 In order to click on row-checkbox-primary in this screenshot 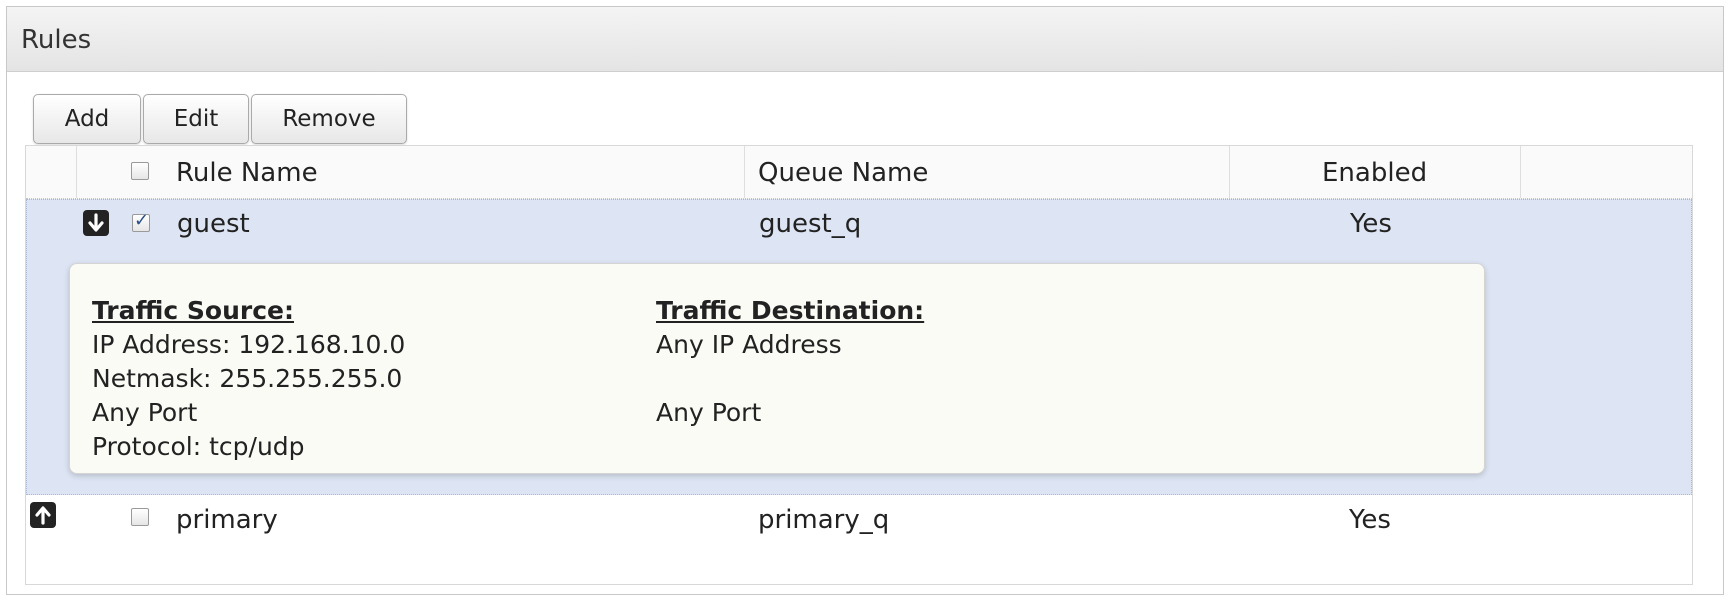, I will do `click(140, 517)`.